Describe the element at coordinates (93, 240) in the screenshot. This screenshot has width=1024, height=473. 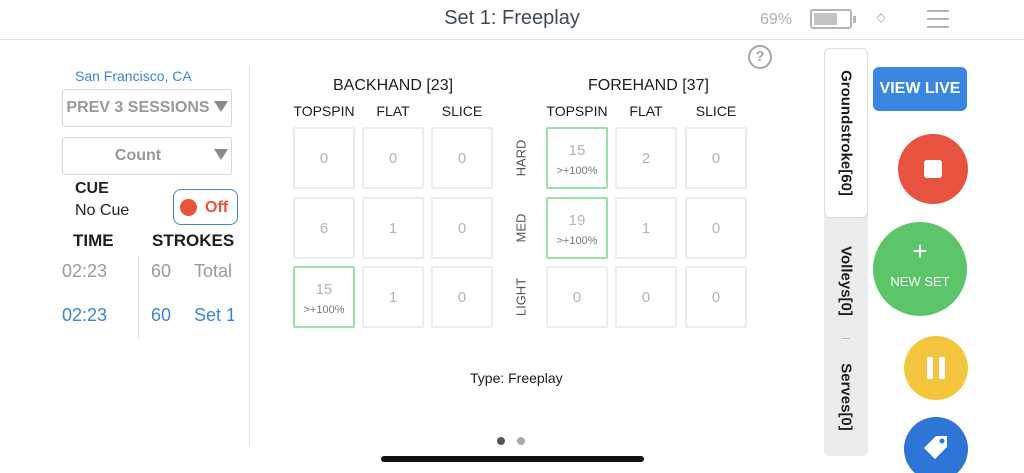
I see `time-header: TIME` at that location.